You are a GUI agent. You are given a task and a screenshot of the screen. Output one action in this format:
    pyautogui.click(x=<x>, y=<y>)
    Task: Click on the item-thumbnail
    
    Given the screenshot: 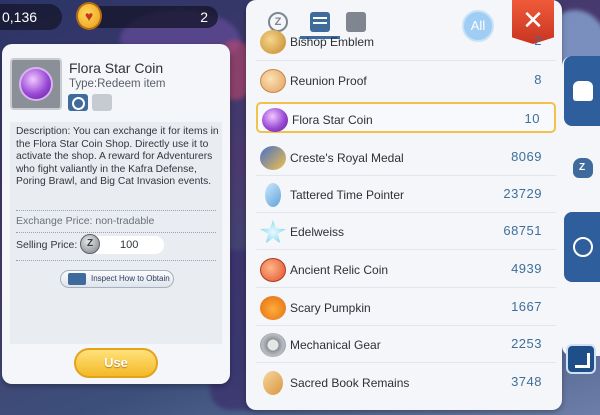 What is the action you would take?
    pyautogui.click(x=36, y=84)
    